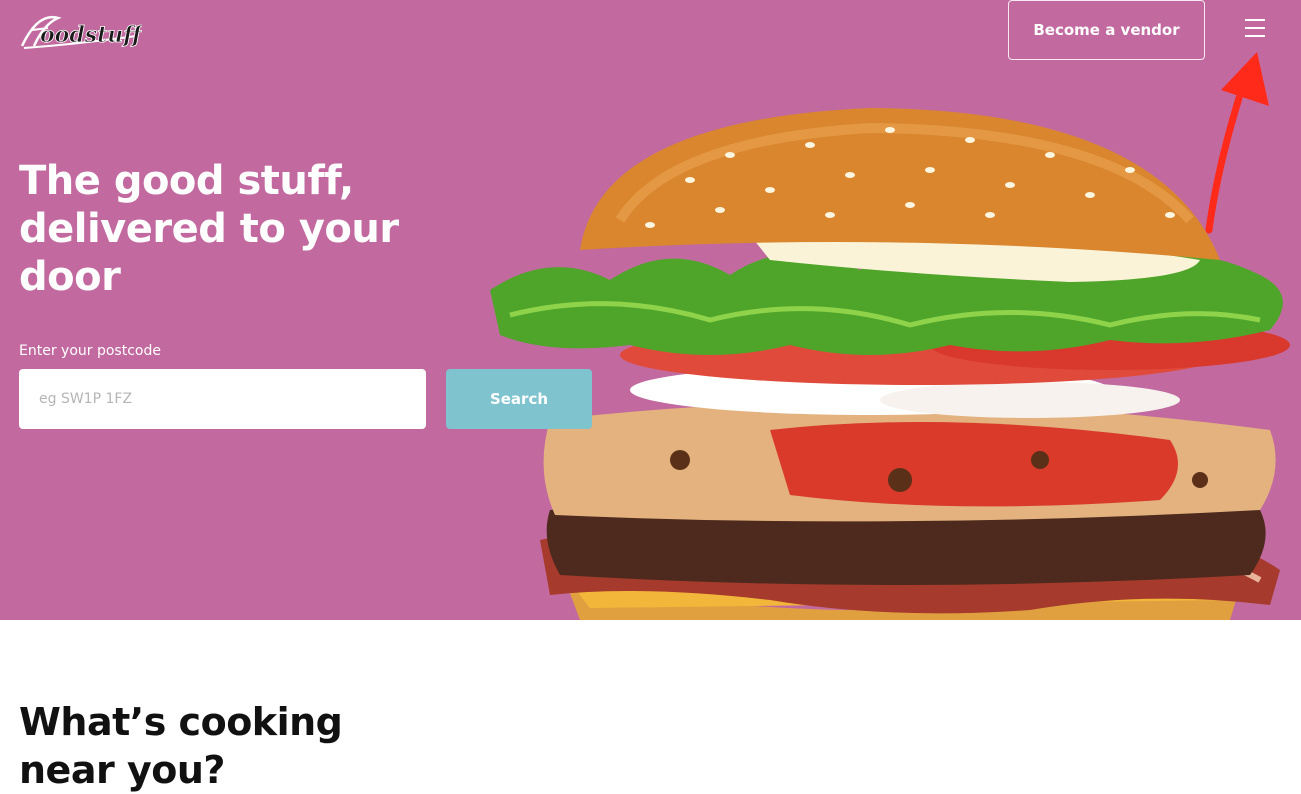 This screenshot has width=1301, height=794. Describe the element at coordinates (1106, 30) in the screenshot. I see `become-vendor-button: Become a vendor` at that location.